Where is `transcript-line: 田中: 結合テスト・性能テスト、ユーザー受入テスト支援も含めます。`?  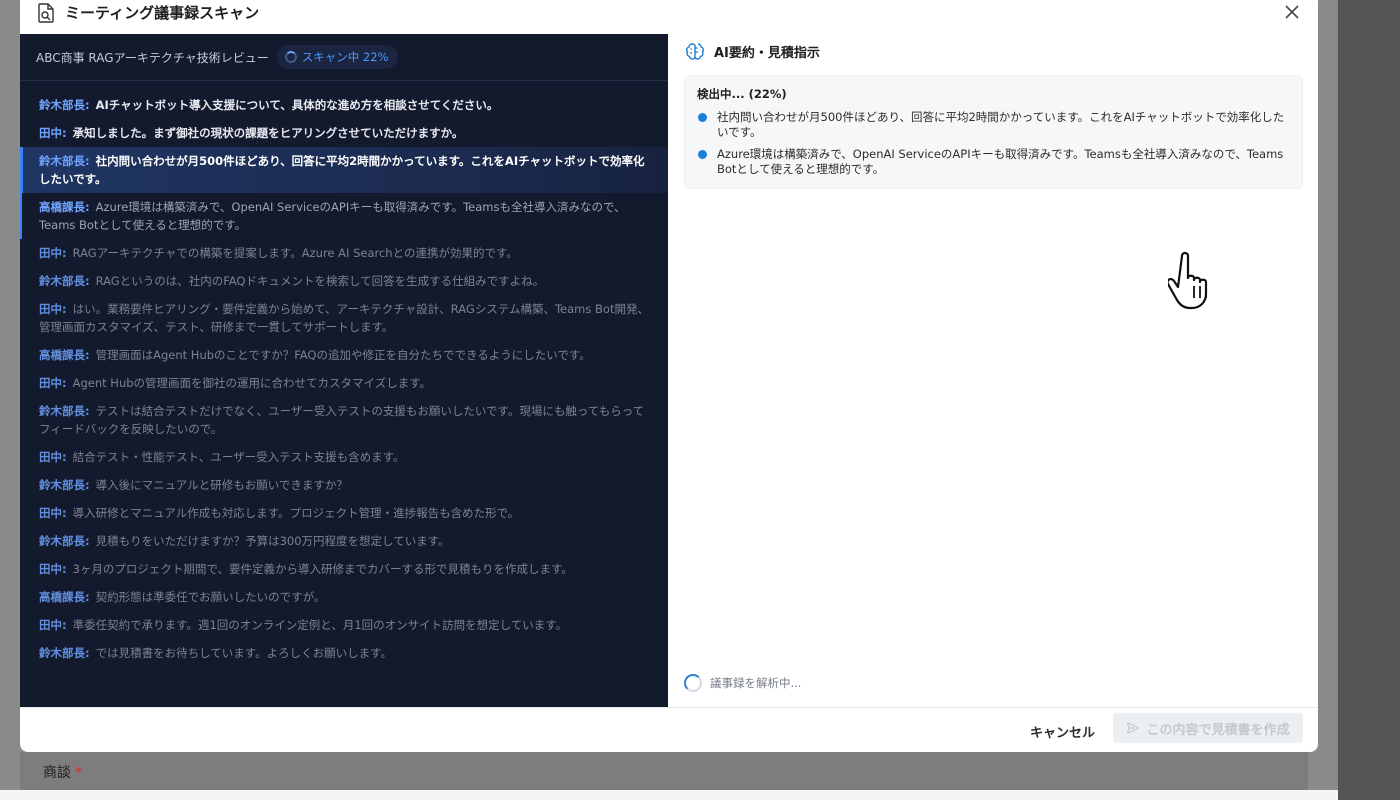 transcript-line: 田中: 結合テスト・性能テスト、ユーザー受入テスト支援も含めます。 is located at coordinates (344, 457).